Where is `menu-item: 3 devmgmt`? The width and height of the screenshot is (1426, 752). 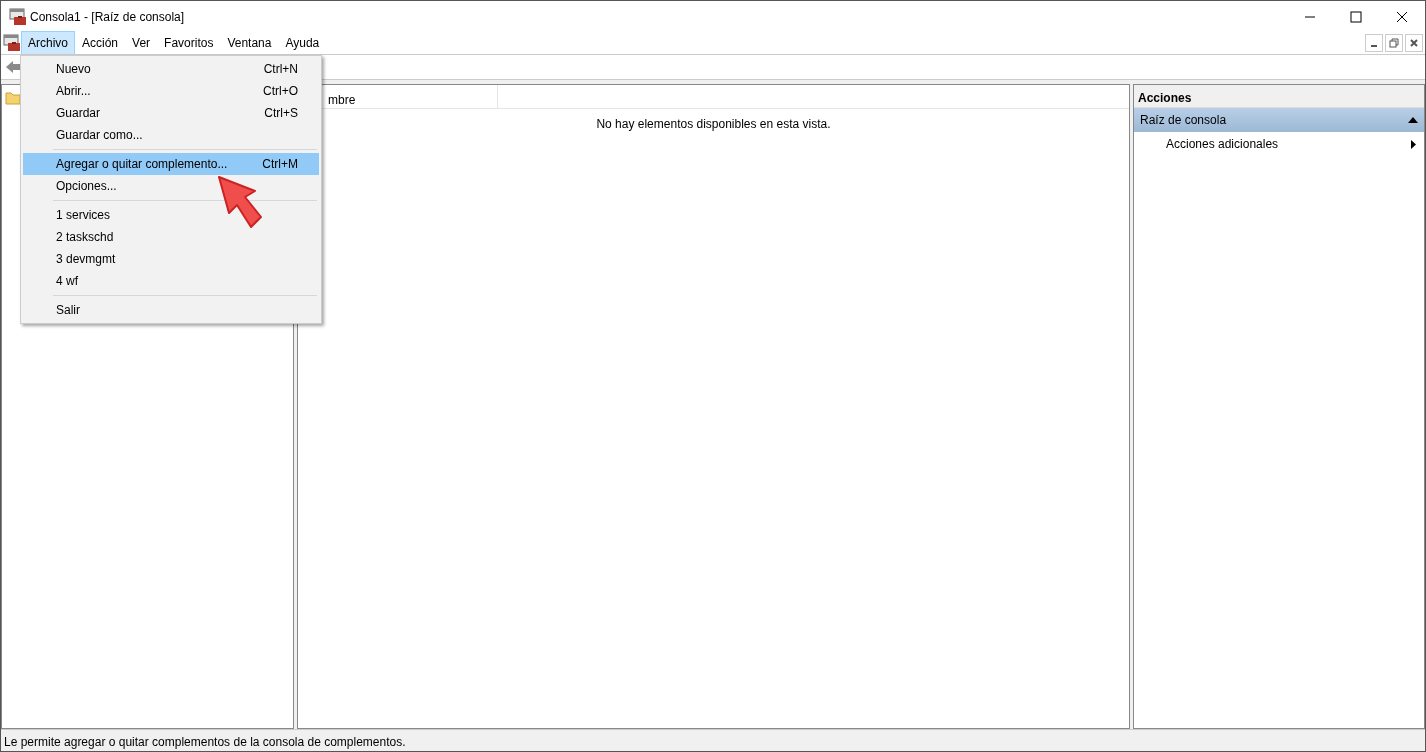 menu-item: 3 devmgmt is located at coordinates (171, 259).